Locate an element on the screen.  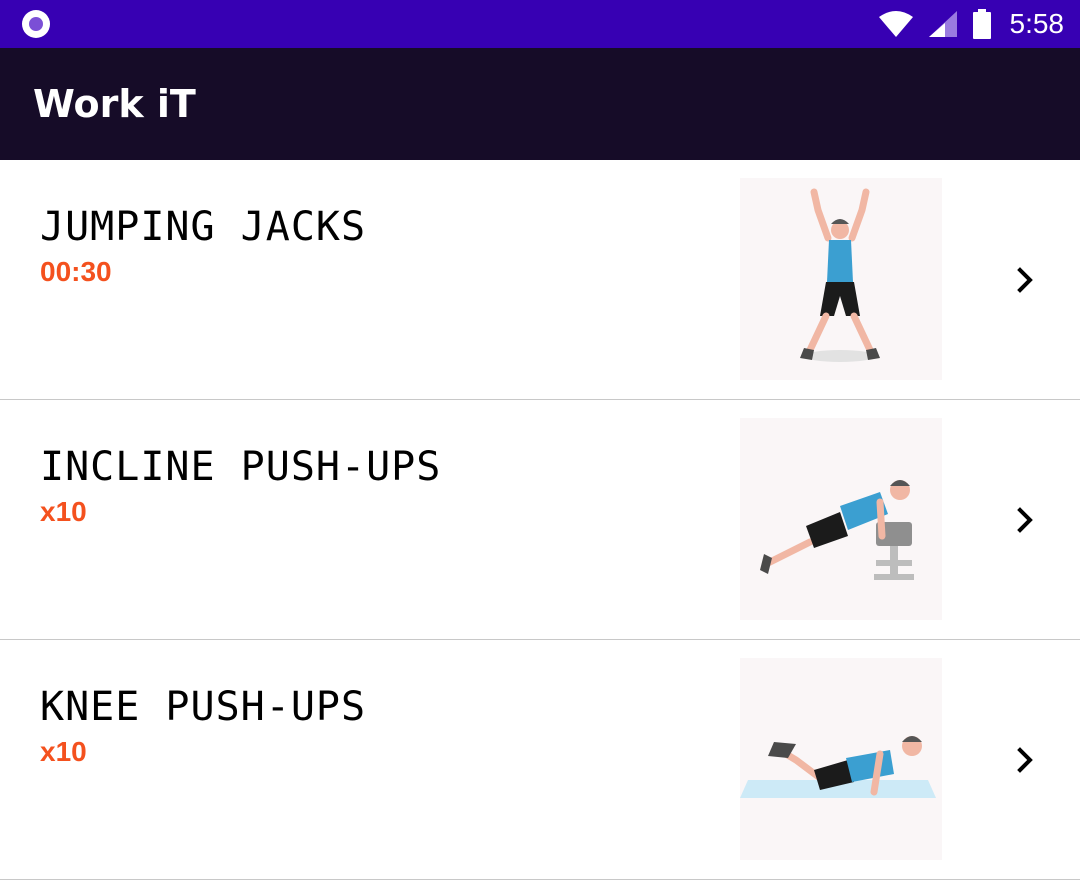
wifi-icon is located at coordinates (895, 24).